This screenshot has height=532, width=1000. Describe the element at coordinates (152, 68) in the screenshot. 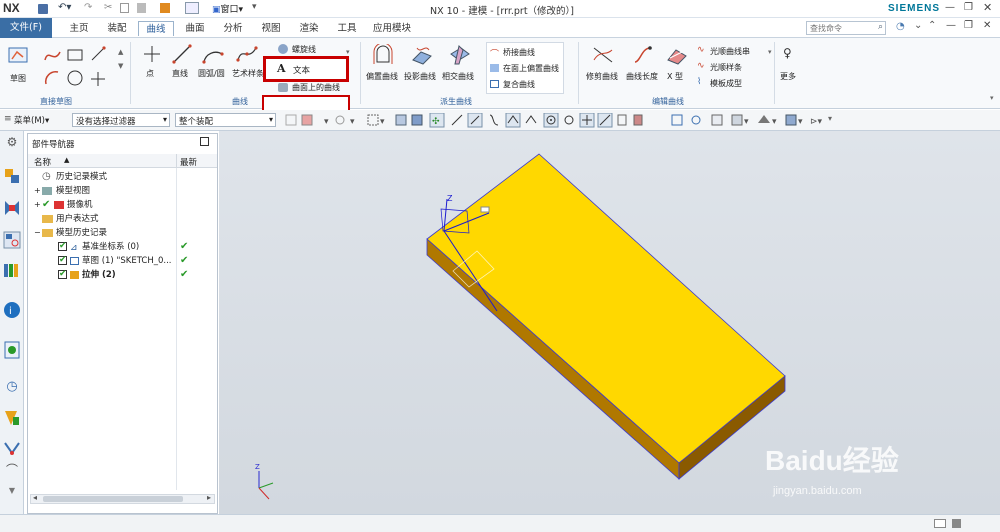

I see `point-button: 点` at that location.